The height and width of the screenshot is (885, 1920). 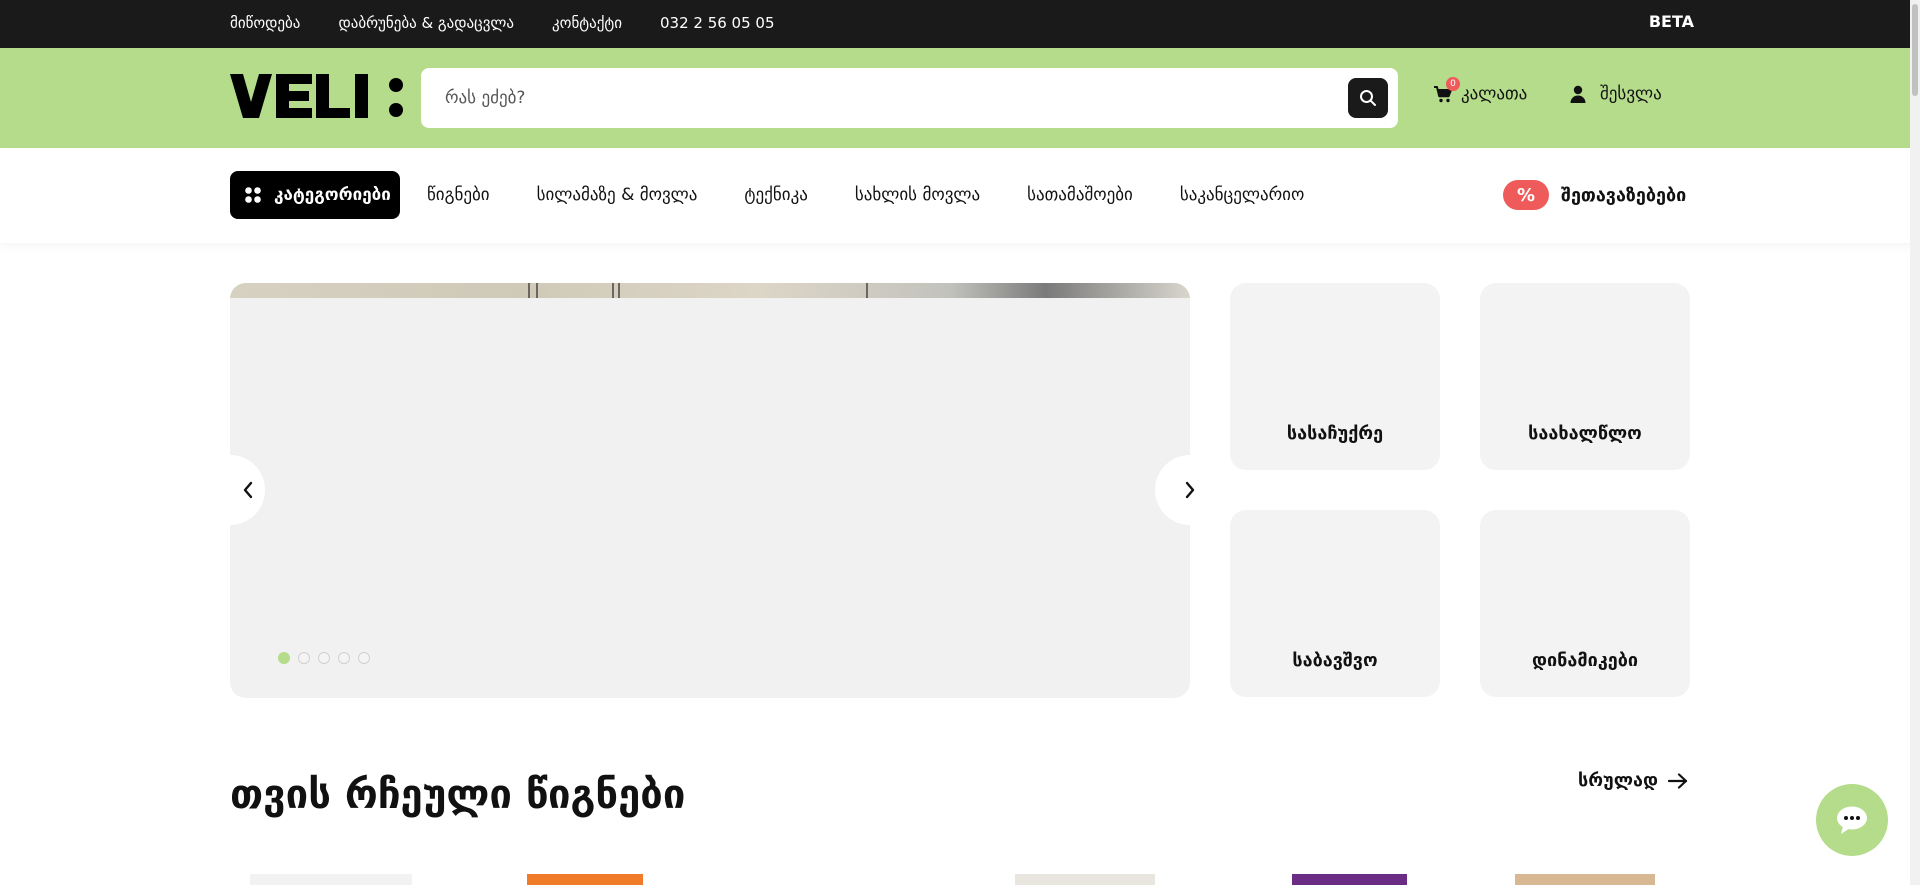 I want to click on cart-count-badge: 0, so click(x=1453, y=84).